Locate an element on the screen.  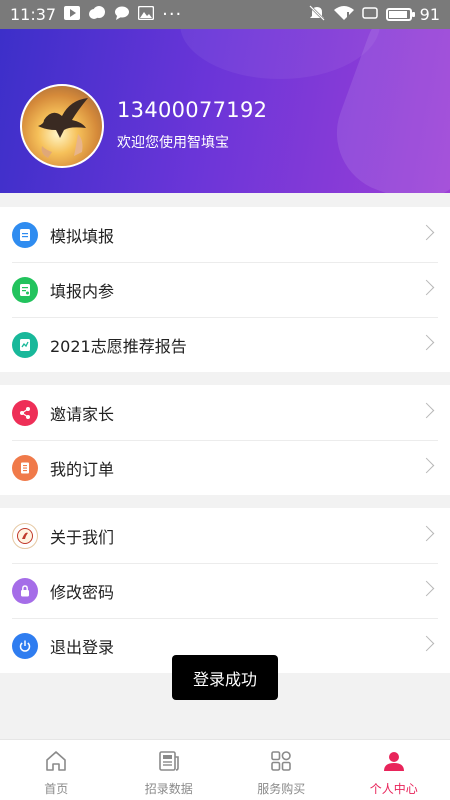
bottom-tab-bar: 首页 招录数据 服务购买 个人中心 is located at coordinates (225, 769).